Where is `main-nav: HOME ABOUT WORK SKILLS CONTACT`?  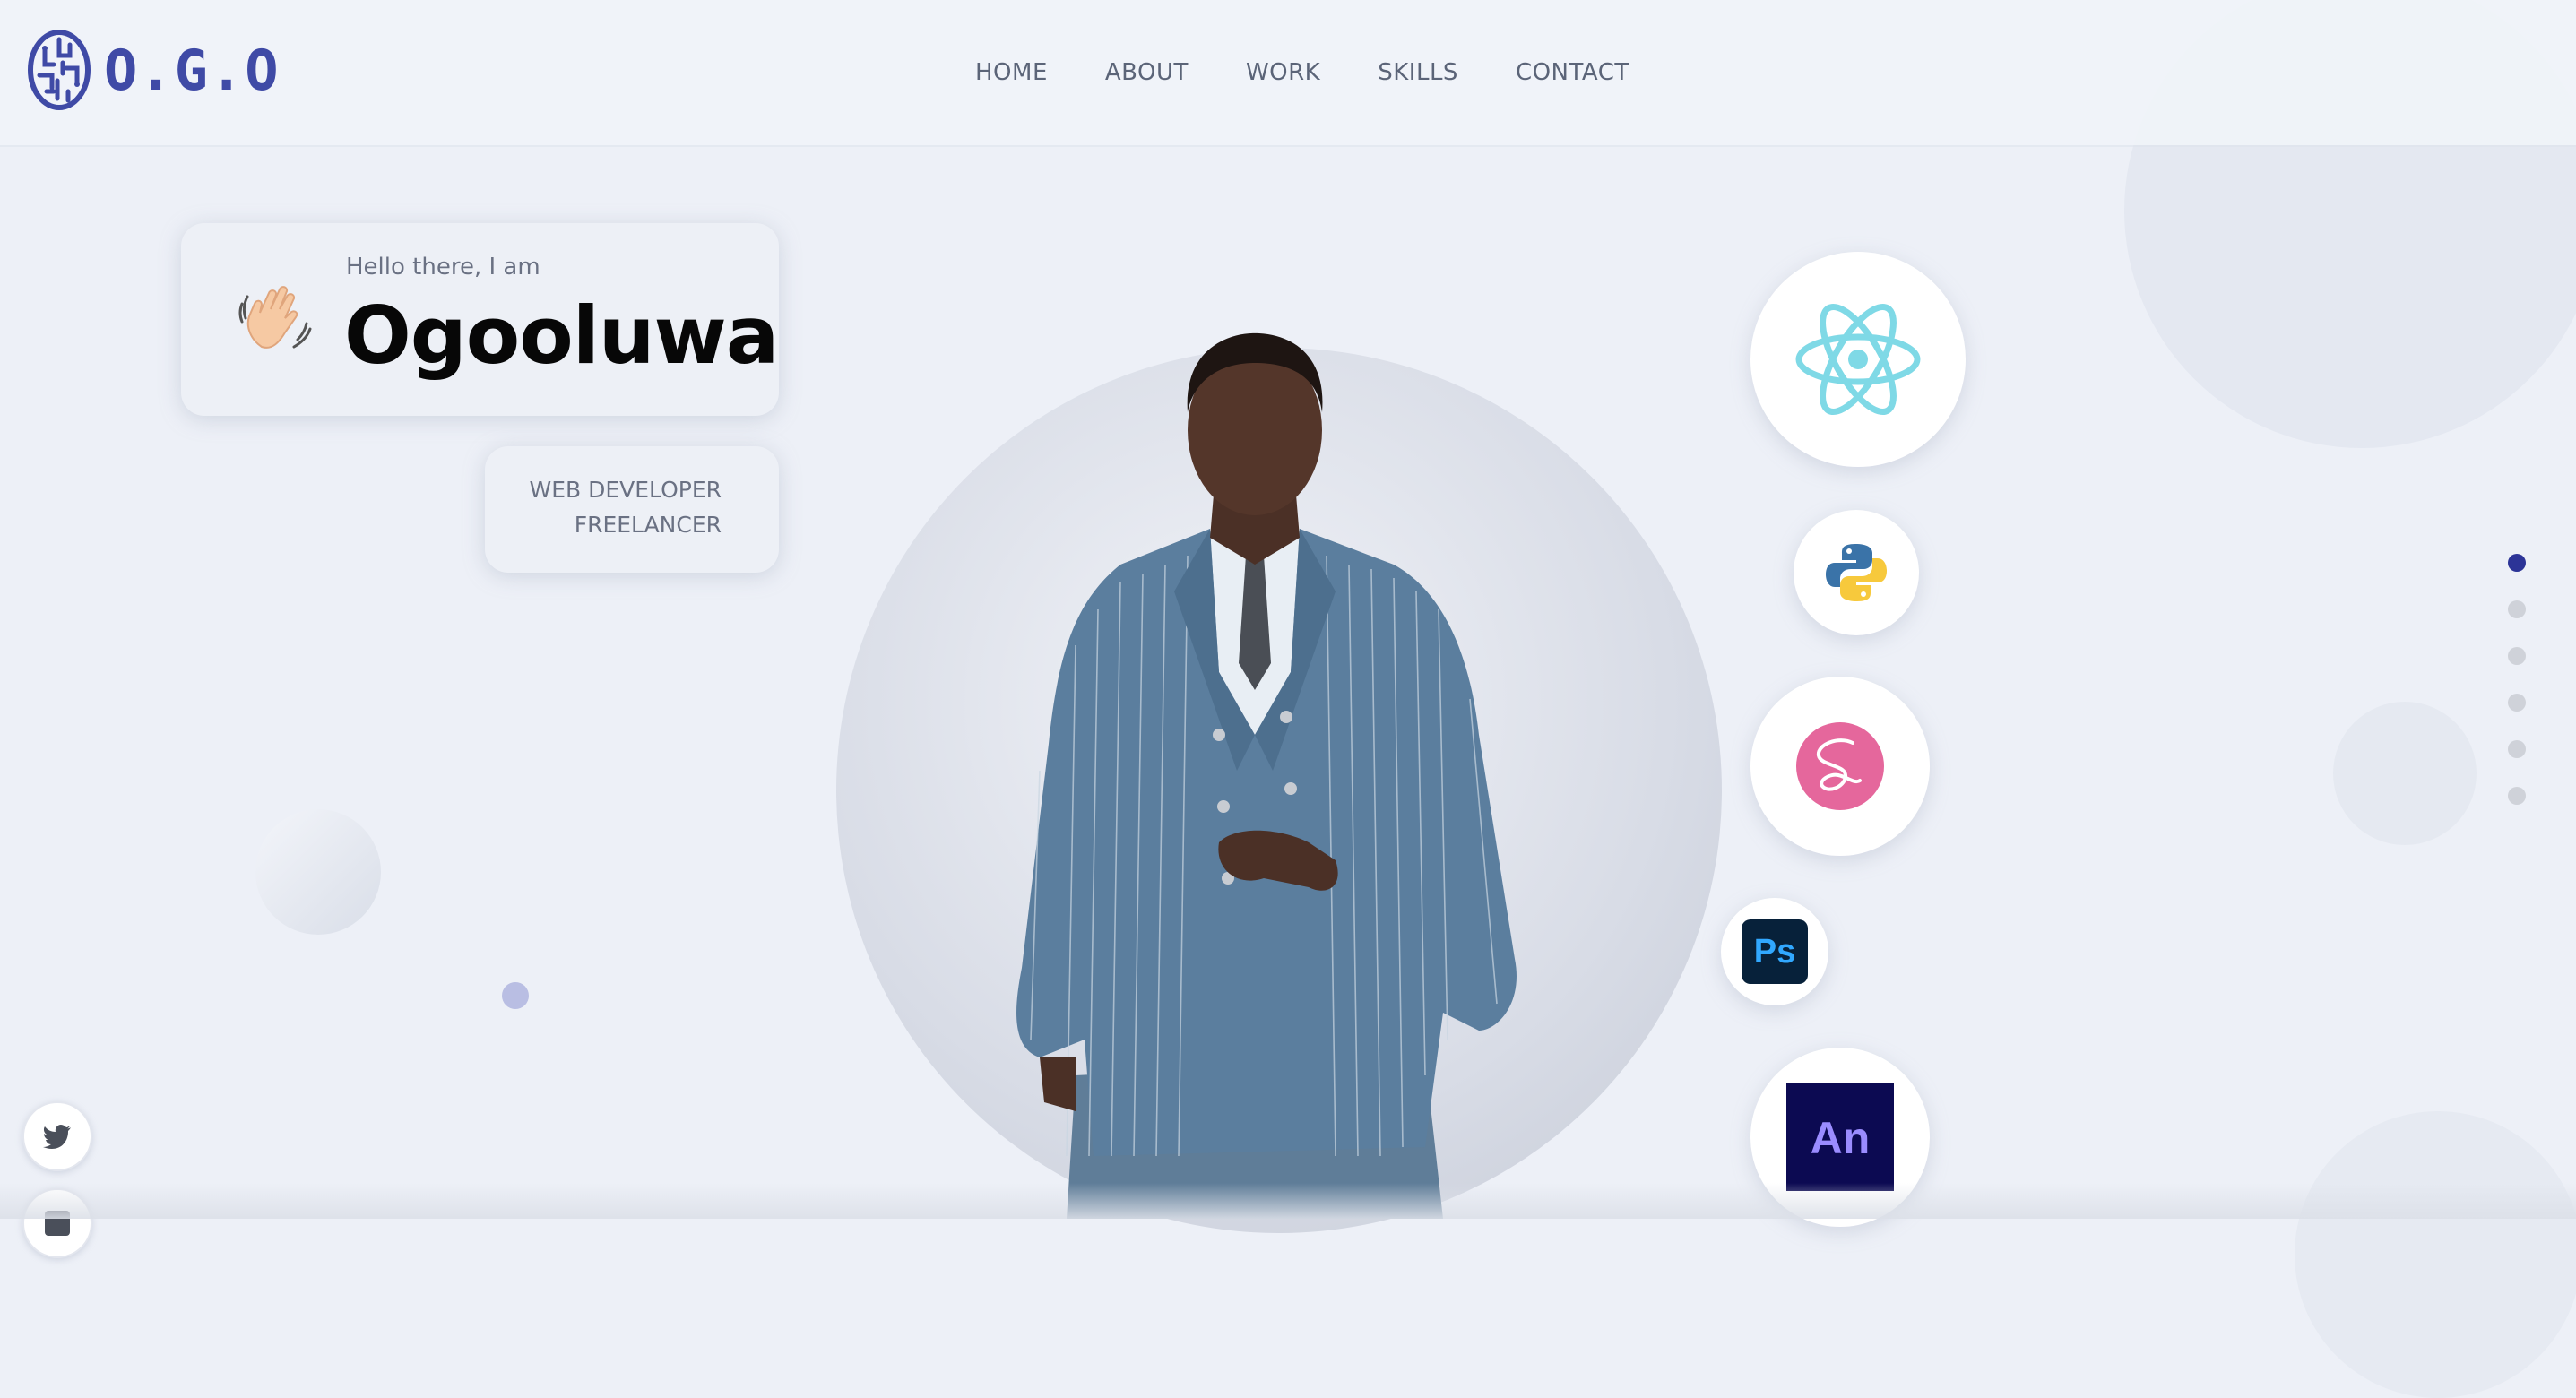
main-nav: HOME ABOUT WORK SKILLS CONTACT is located at coordinates (1302, 72).